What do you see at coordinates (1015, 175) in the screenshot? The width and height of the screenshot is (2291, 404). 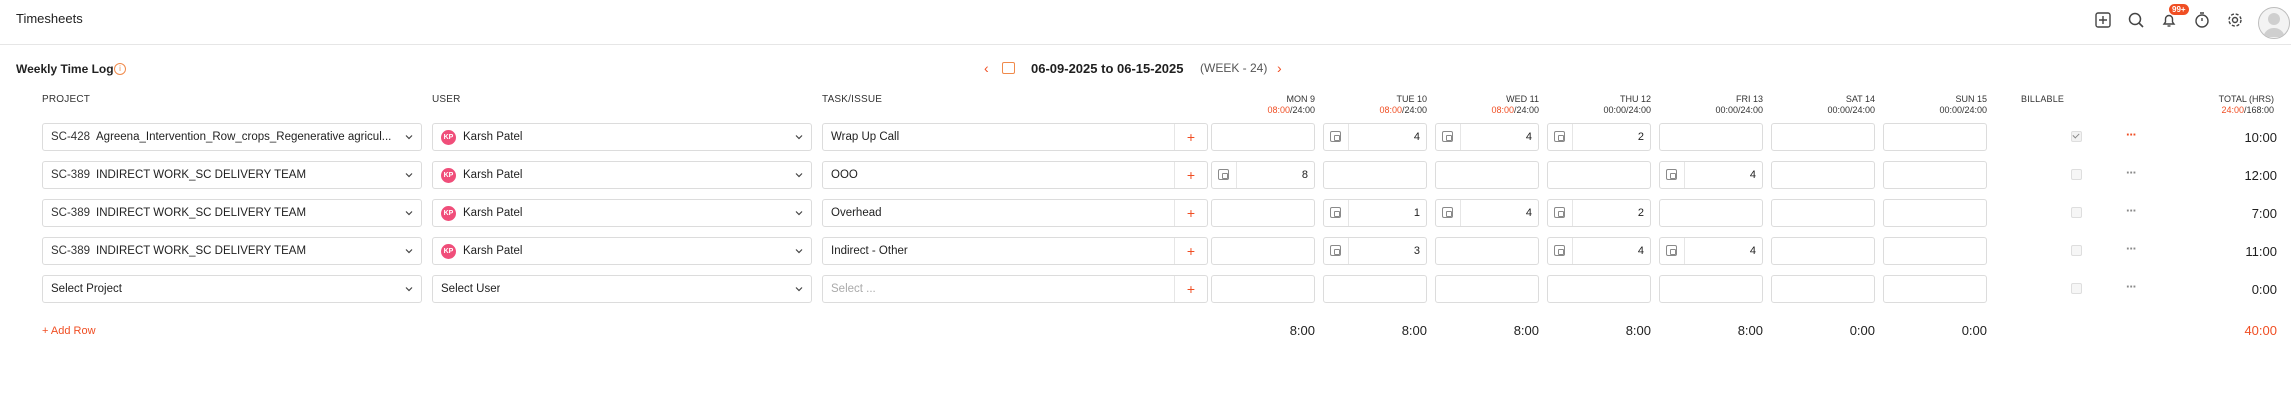 I see `task-select: OOO +` at bounding box center [1015, 175].